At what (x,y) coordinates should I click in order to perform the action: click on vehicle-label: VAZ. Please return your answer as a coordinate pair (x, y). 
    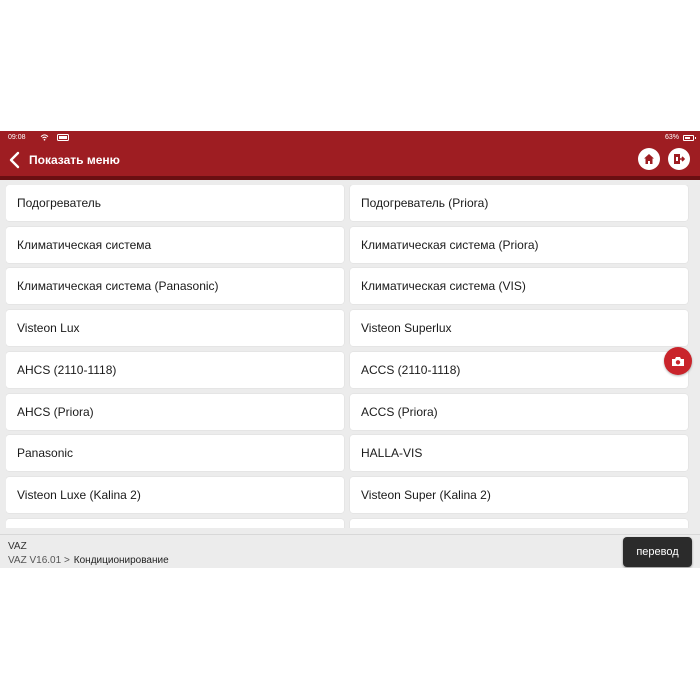
    Looking at the image, I should click on (17, 546).